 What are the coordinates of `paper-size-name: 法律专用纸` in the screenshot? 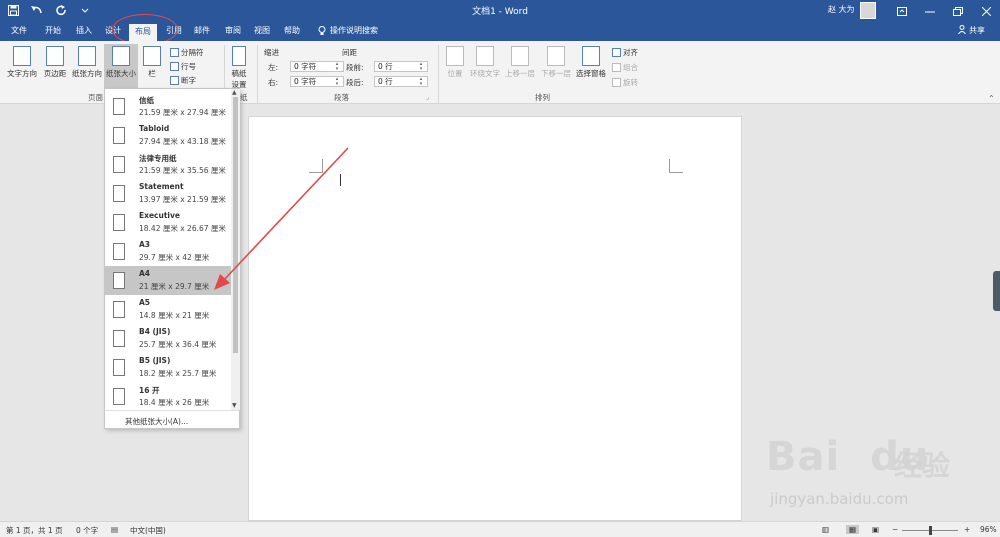 It's located at (158, 158).